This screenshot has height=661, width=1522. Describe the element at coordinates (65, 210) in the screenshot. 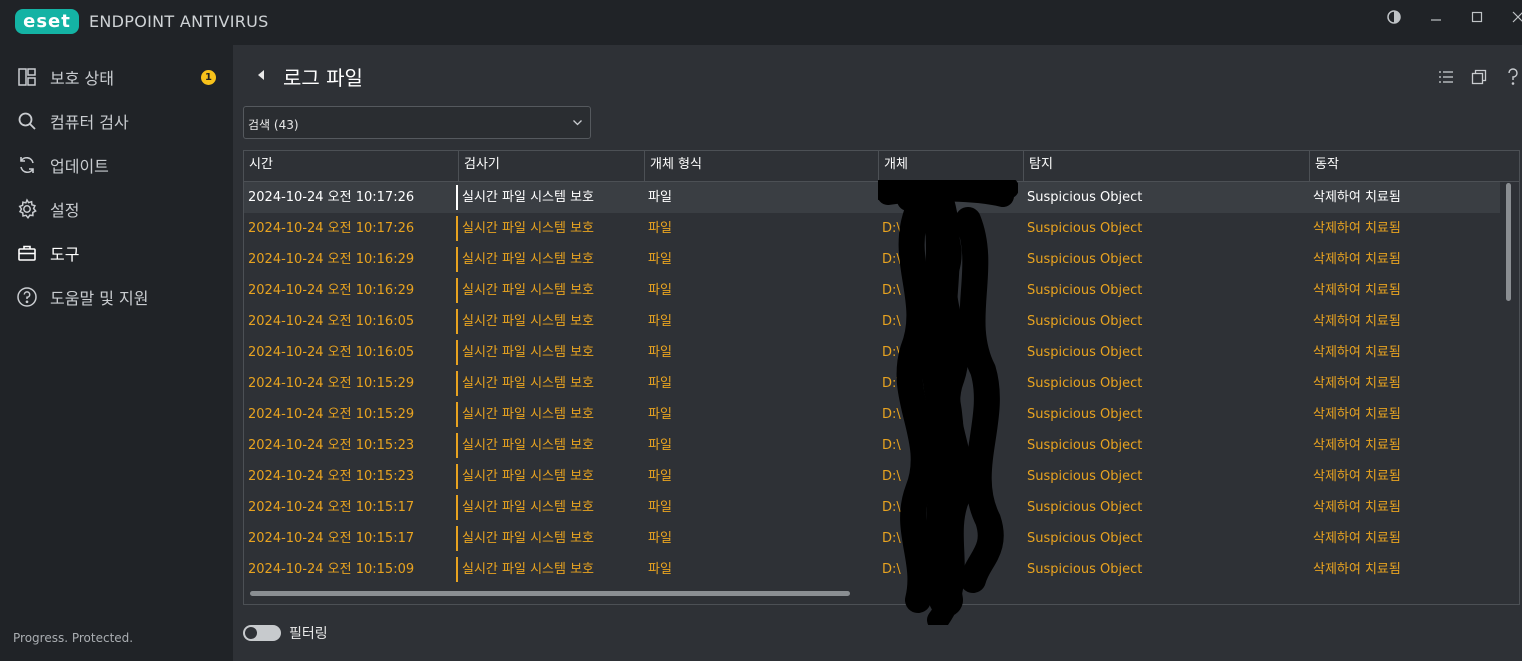

I see `sidebar-item-label: 설정` at that location.